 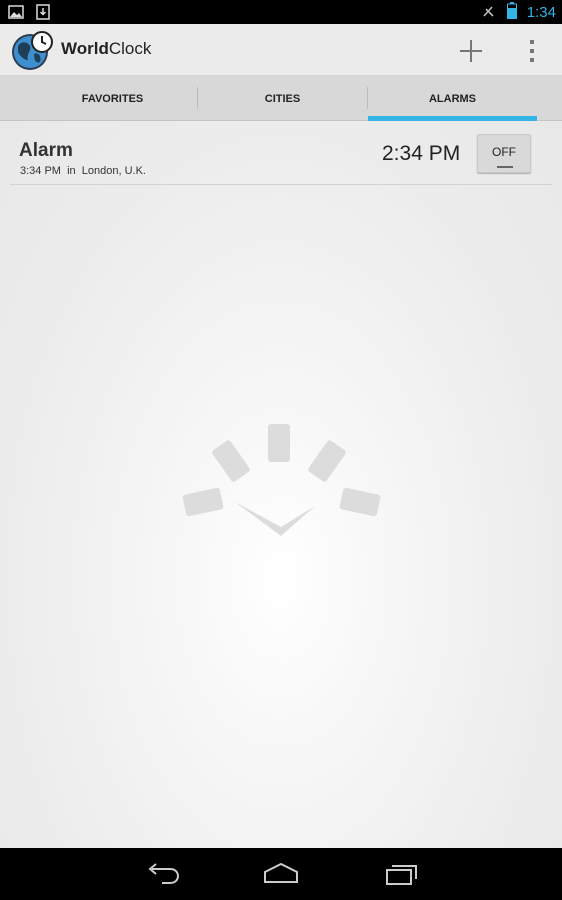 I want to click on alarm-toggle-button: OFF, so click(x=504, y=153).